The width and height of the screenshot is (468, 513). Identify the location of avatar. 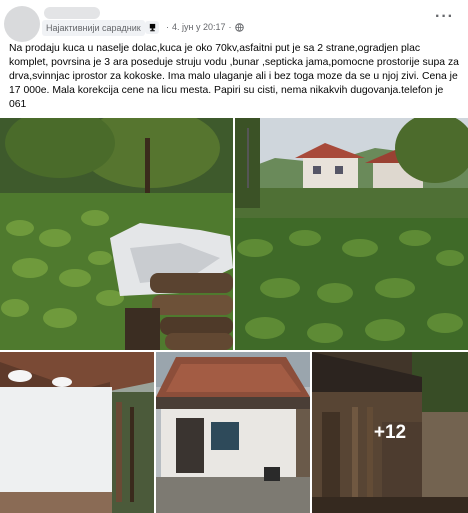
(22, 24).